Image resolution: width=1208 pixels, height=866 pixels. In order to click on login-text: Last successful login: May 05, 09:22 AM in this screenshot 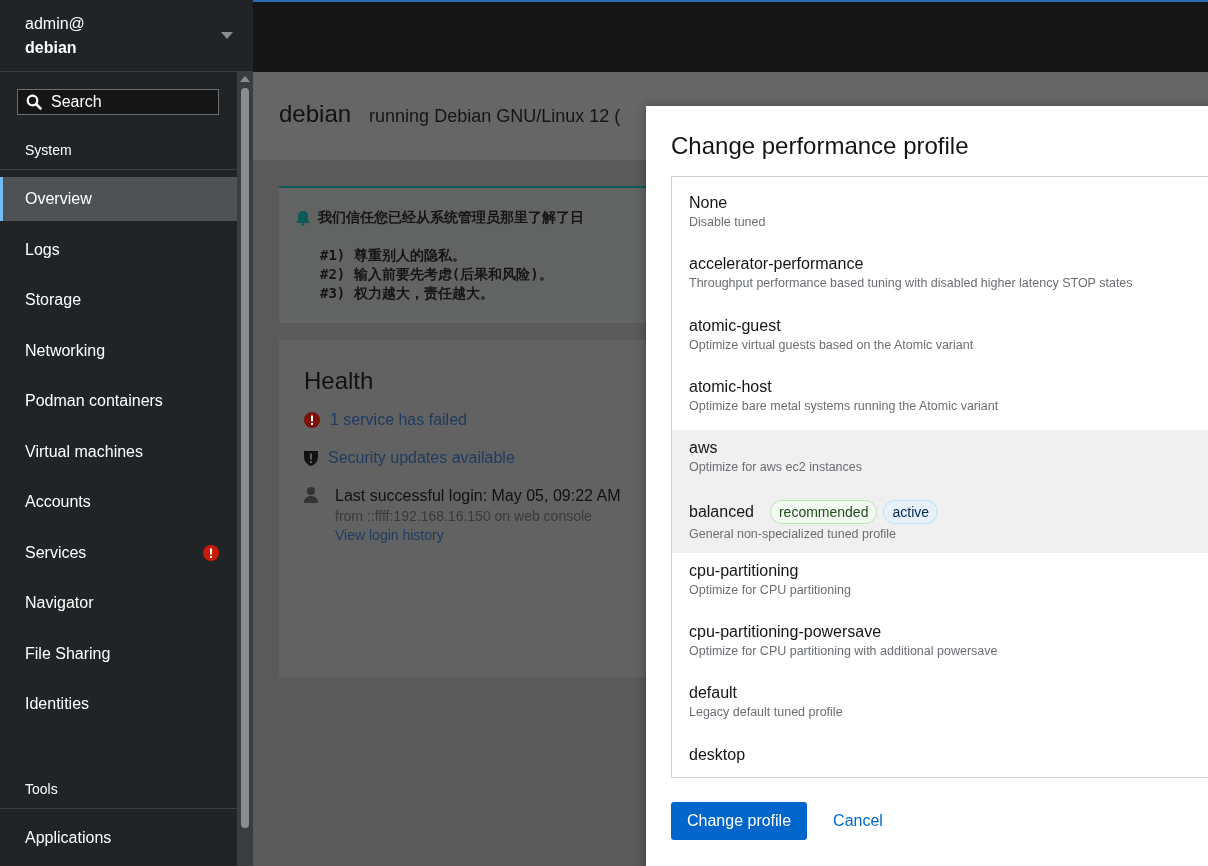, I will do `click(478, 496)`.